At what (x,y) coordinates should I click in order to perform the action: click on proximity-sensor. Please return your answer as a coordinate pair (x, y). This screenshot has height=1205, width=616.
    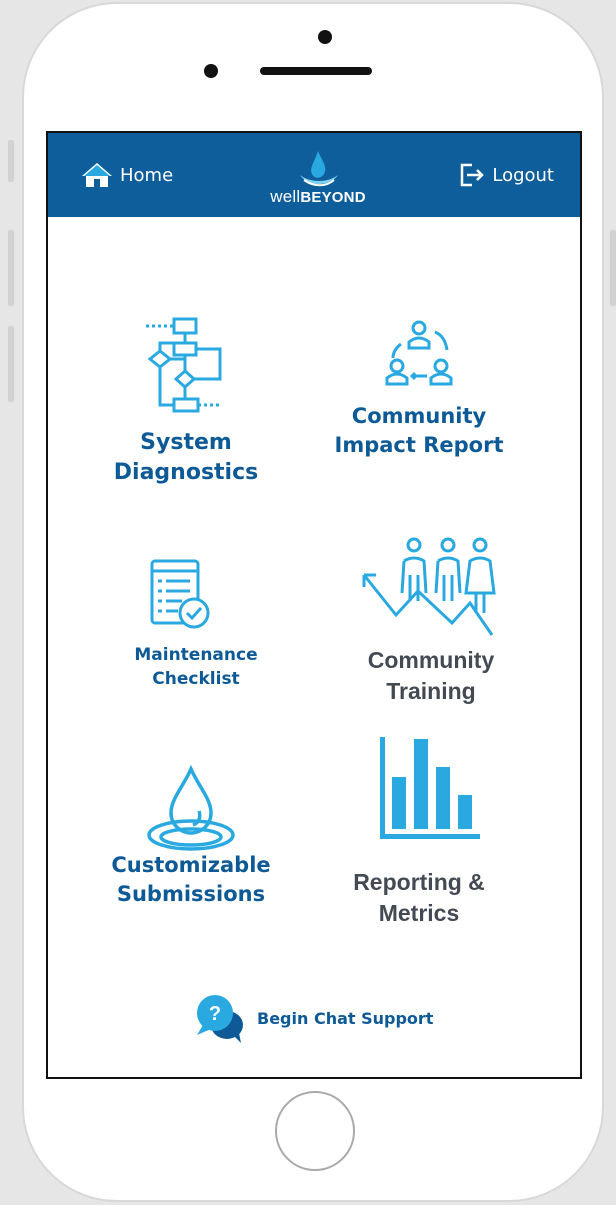
    Looking at the image, I should click on (211, 71).